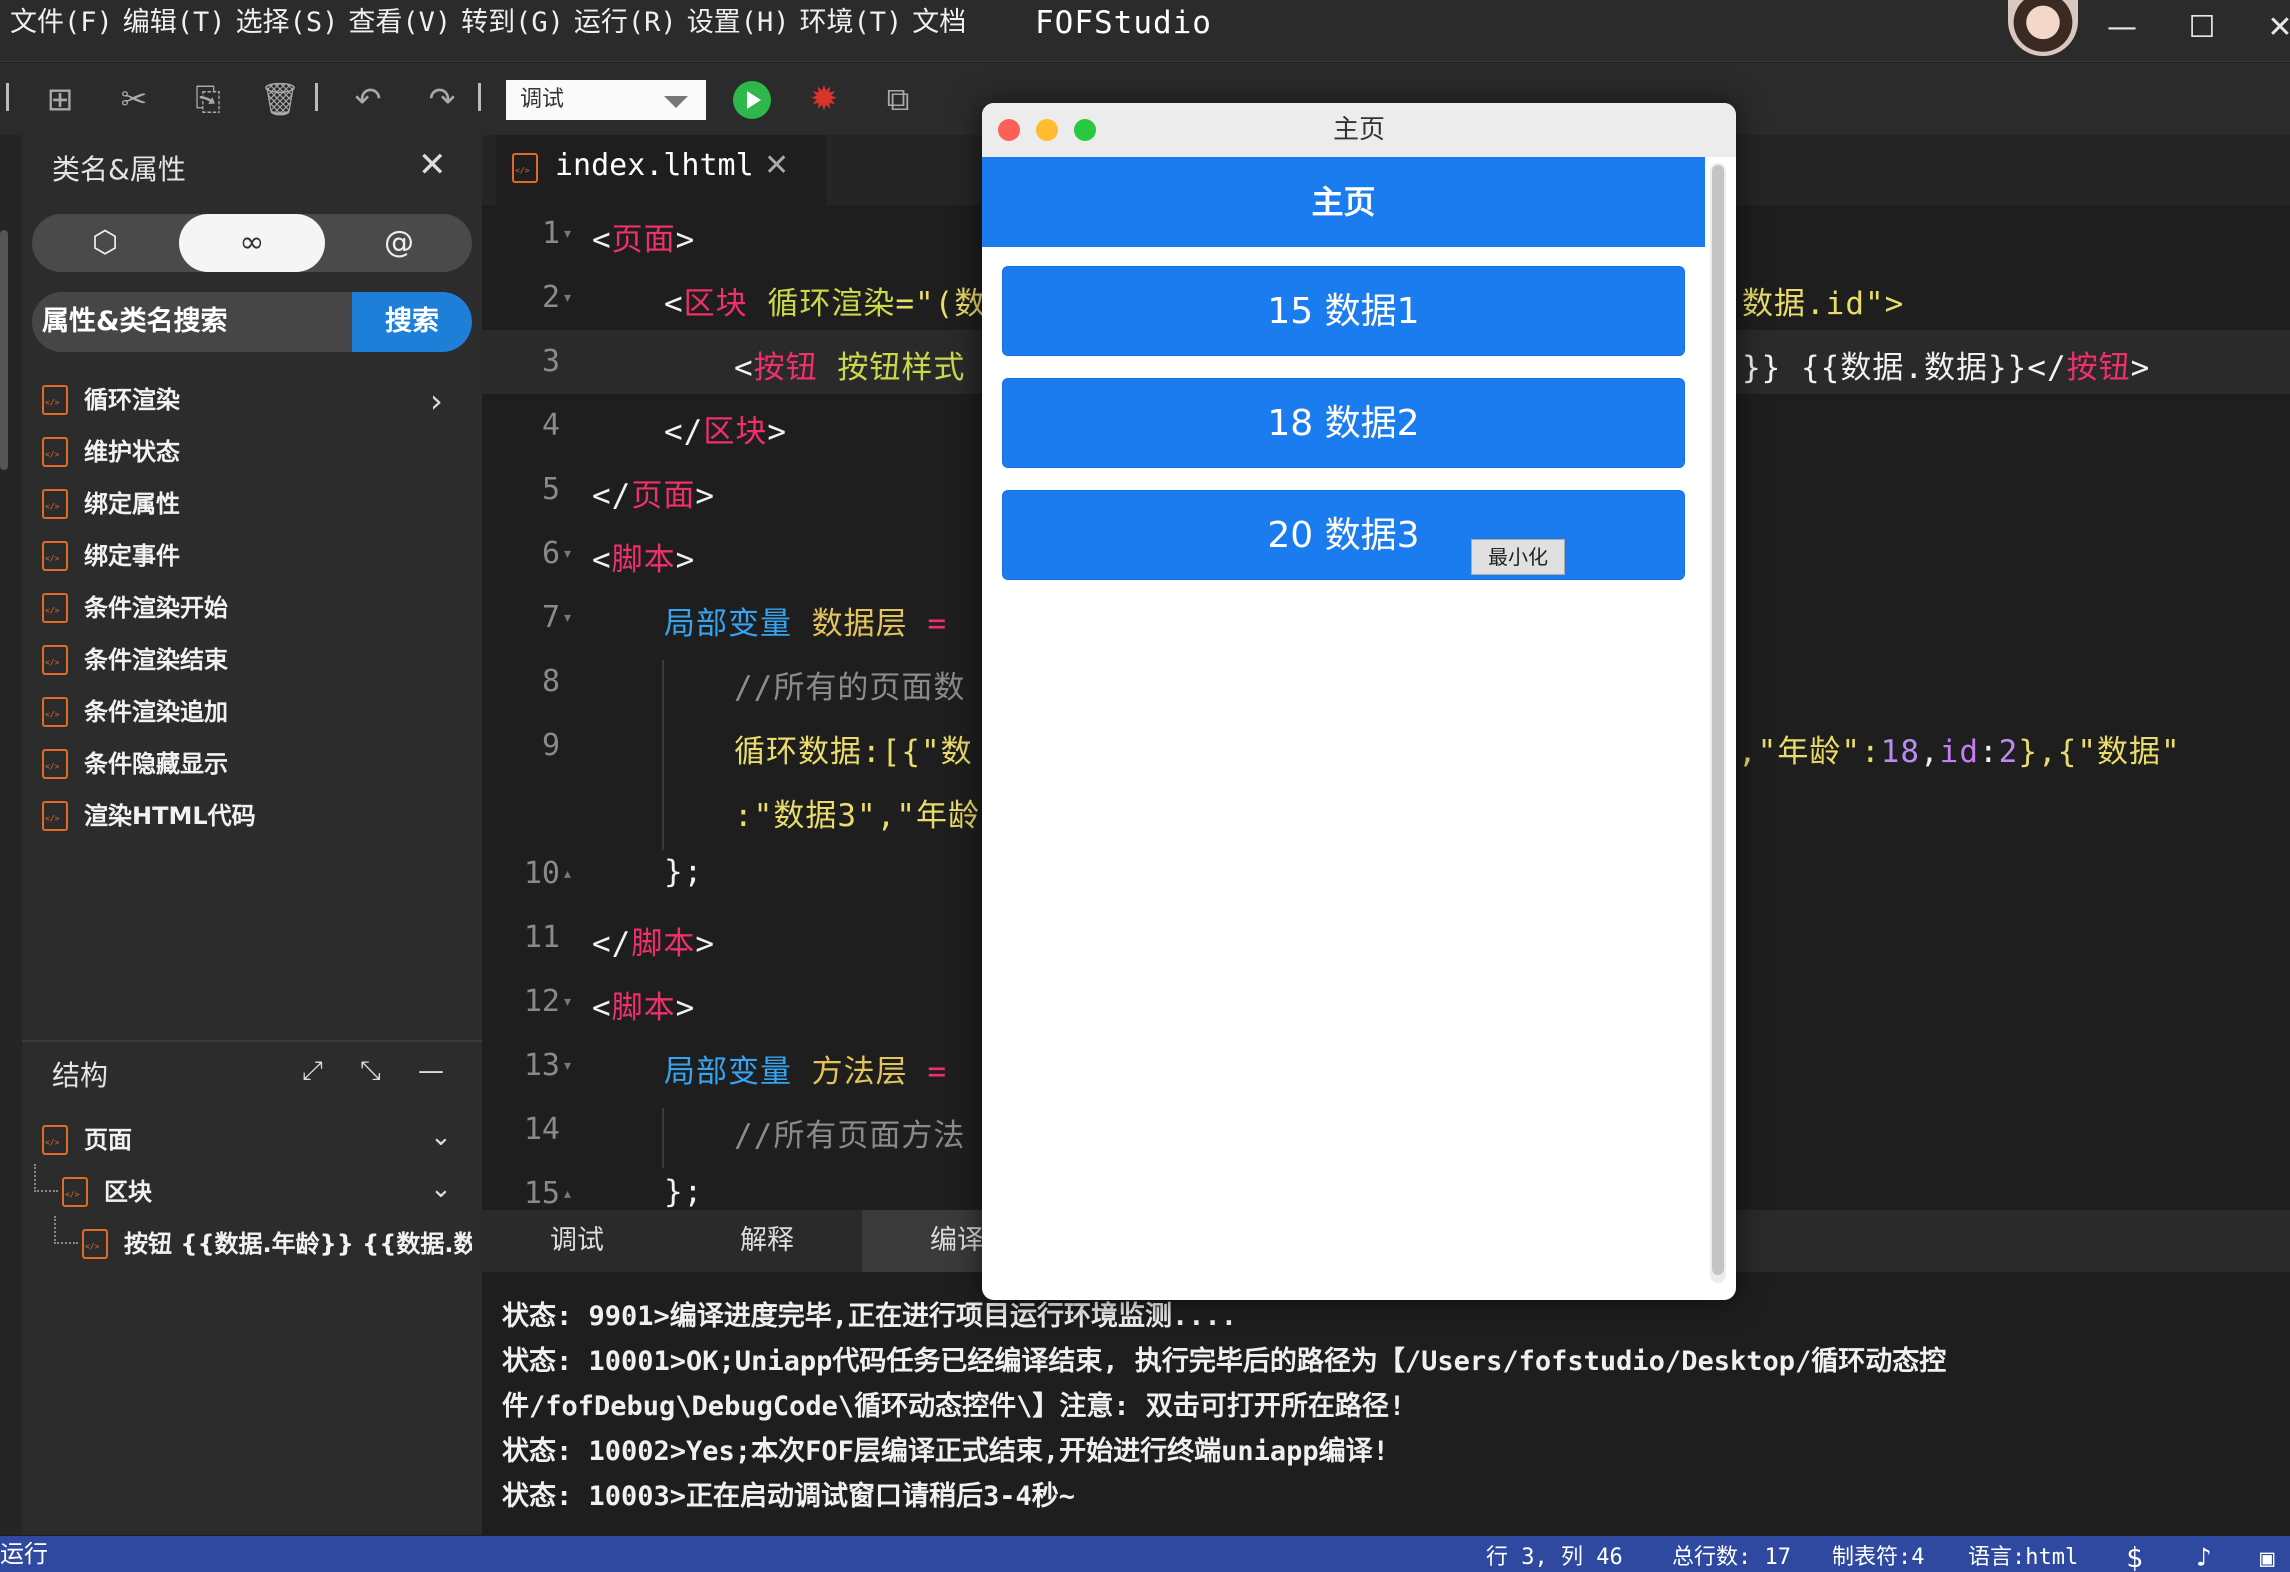 The width and height of the screenshot is (2290, 1572). Describe the element at coordinates (1343, 535) in the screenshot. I see `preview-data-button: 20 数据3` at that location.